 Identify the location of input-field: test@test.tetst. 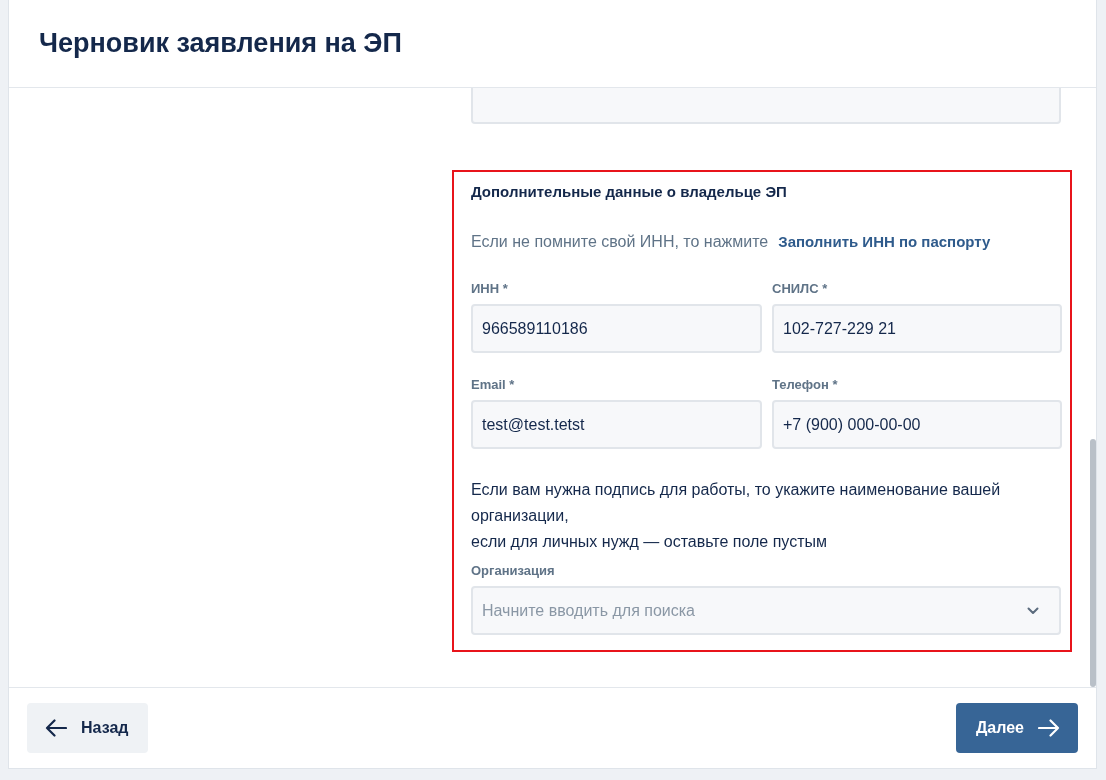
(616, 424).